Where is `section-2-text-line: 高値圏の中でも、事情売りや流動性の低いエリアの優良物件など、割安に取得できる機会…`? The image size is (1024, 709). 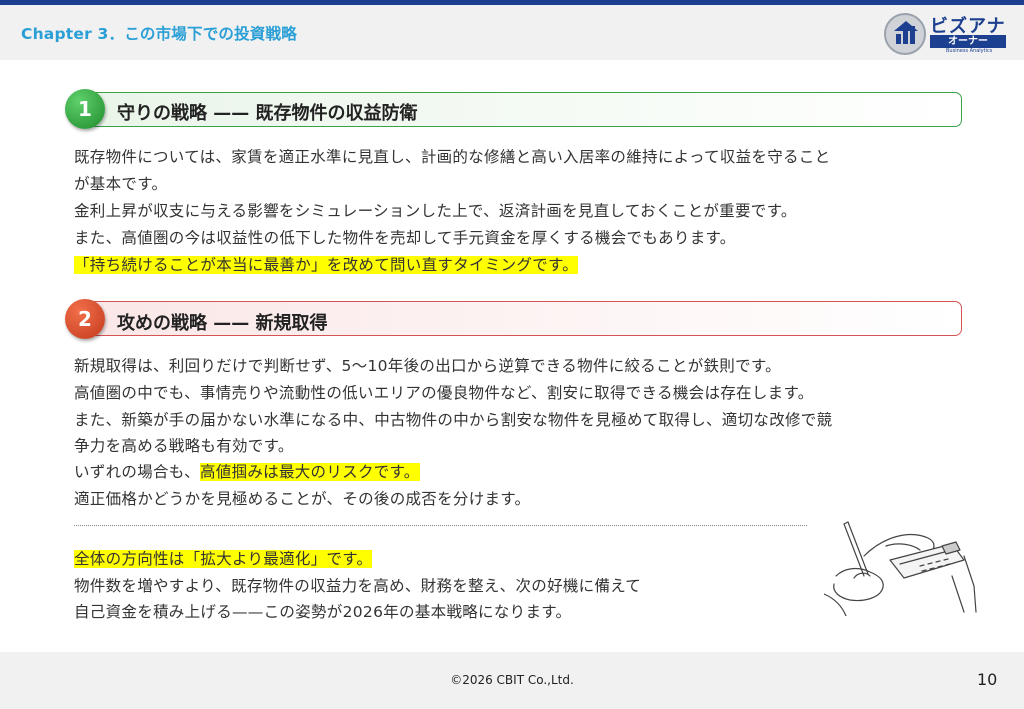
section-2-text-line: 高値圏の中でも、事情売りや流動性の低いエリアの優良物件など、割安に取得できる機会… is located at coordinates (444, 393).